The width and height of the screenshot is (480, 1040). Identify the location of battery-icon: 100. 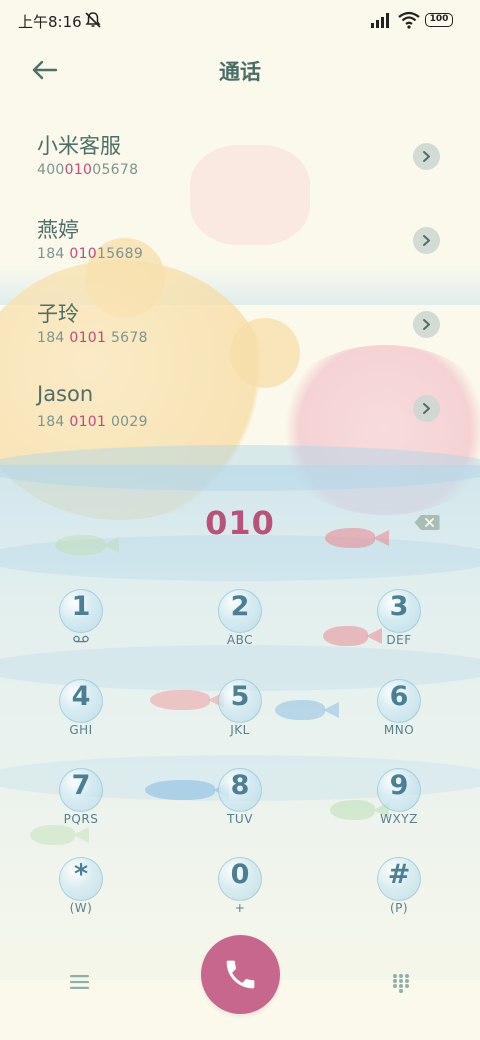
(439, 20).